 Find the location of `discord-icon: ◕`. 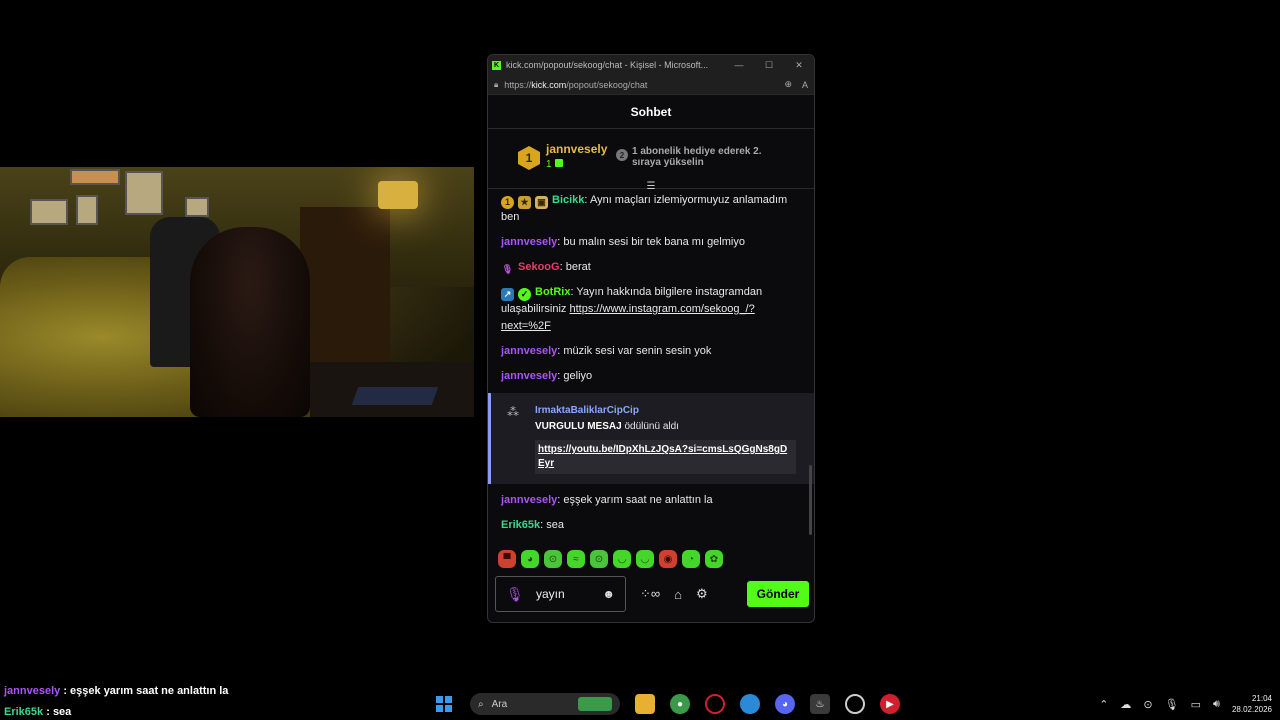

discord-icon: ◕ is located at coordinates (785, 704).